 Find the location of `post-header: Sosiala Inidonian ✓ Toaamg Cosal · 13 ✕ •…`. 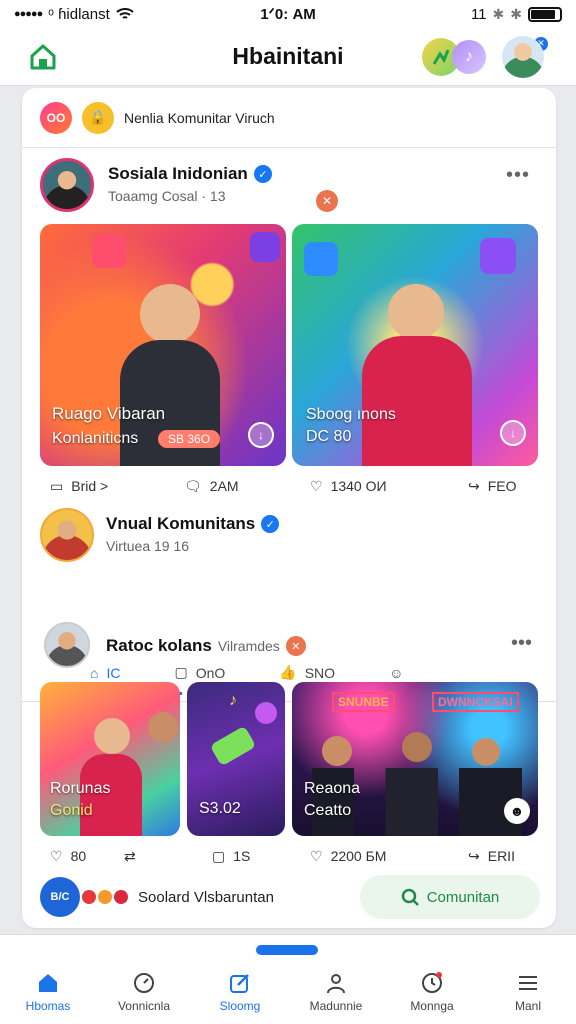

post-header: Sosiala Inidonian ✓ Toaamg Cosal · 13 ✕ •… is located at coordinates (289, 183).